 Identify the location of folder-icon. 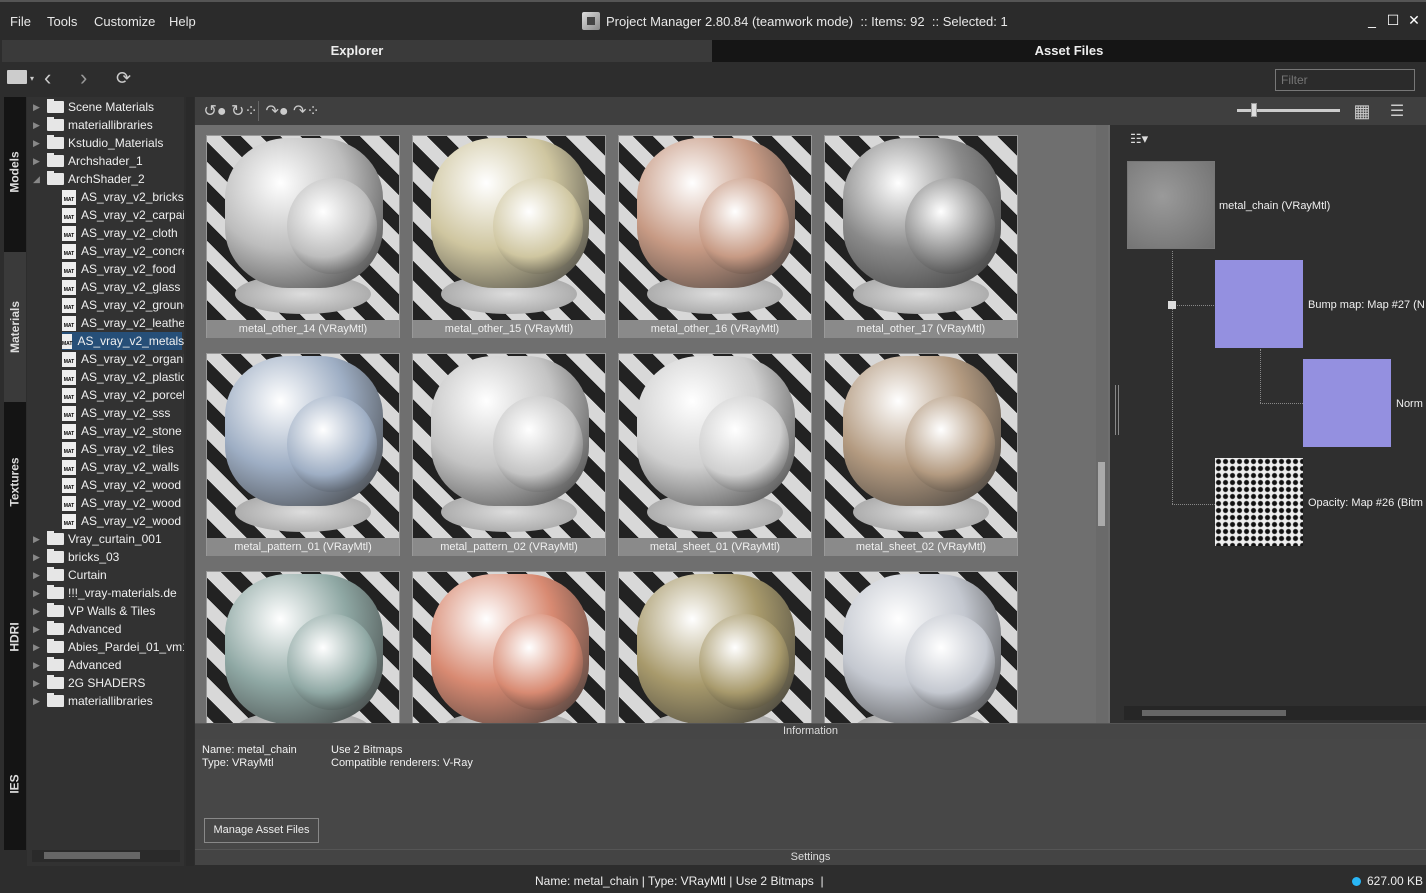
(17, 77).